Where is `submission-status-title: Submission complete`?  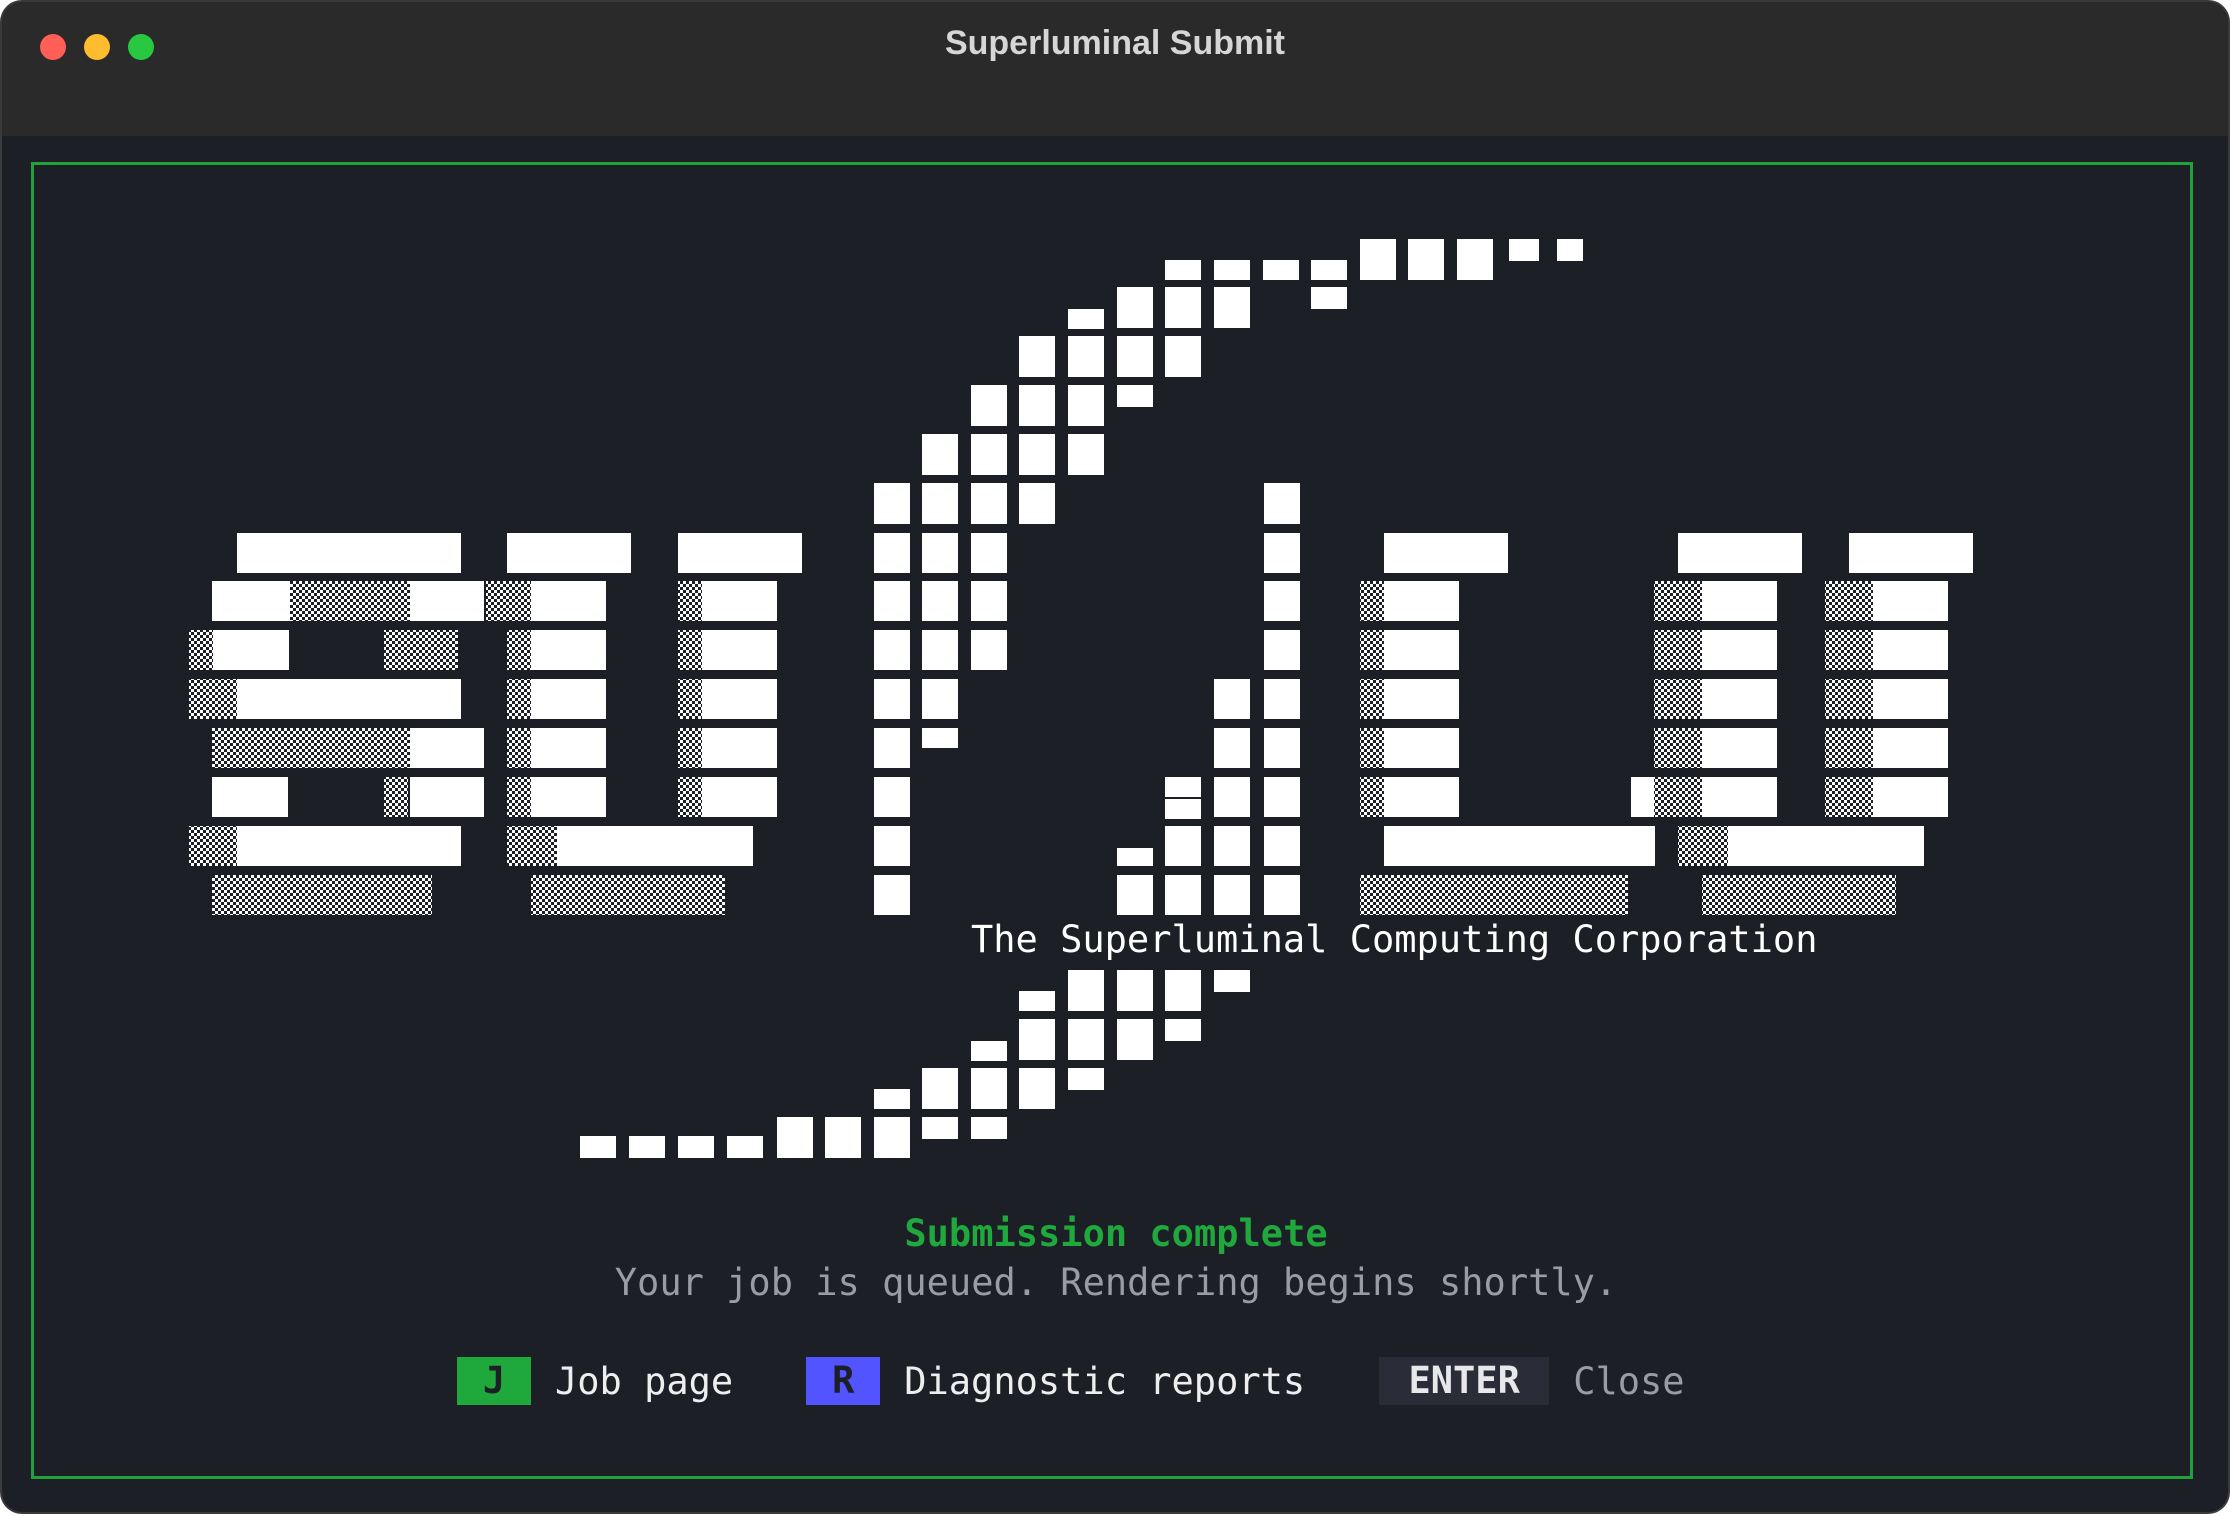 submission-status-title: Submission complete is located at coordinates (1116, 1233).